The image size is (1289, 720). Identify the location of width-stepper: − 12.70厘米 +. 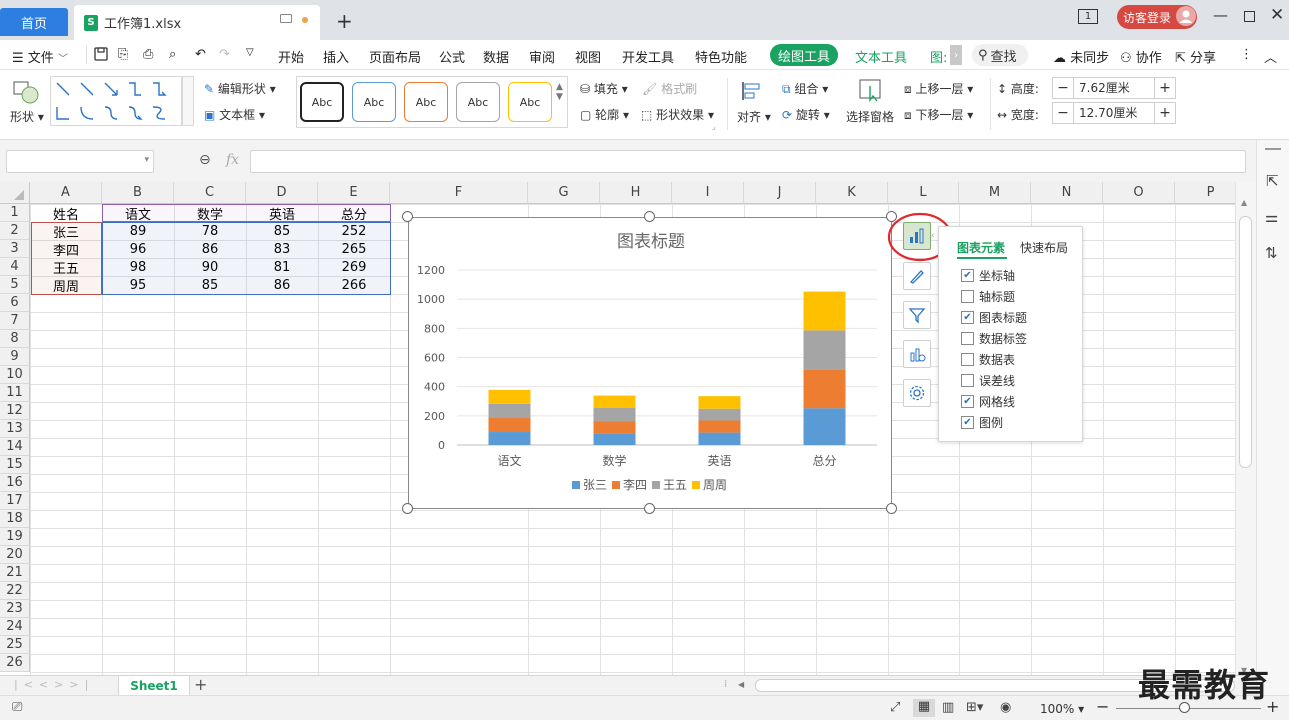
(1114, 113).